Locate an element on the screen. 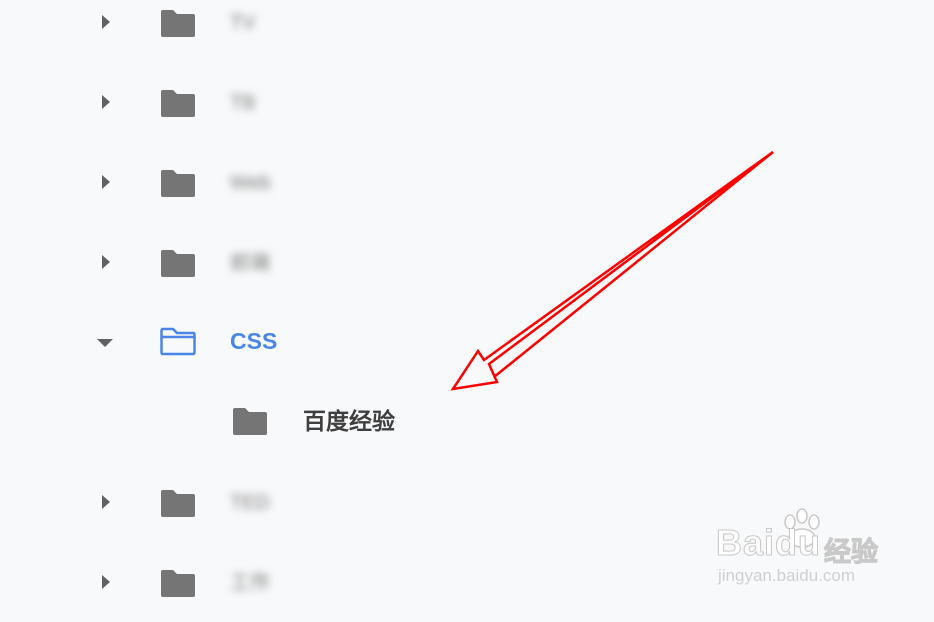 Image resolution: width=934 pixels, height=622 pixels. tree-item-css: CSS is located at coordinates (350, 342).